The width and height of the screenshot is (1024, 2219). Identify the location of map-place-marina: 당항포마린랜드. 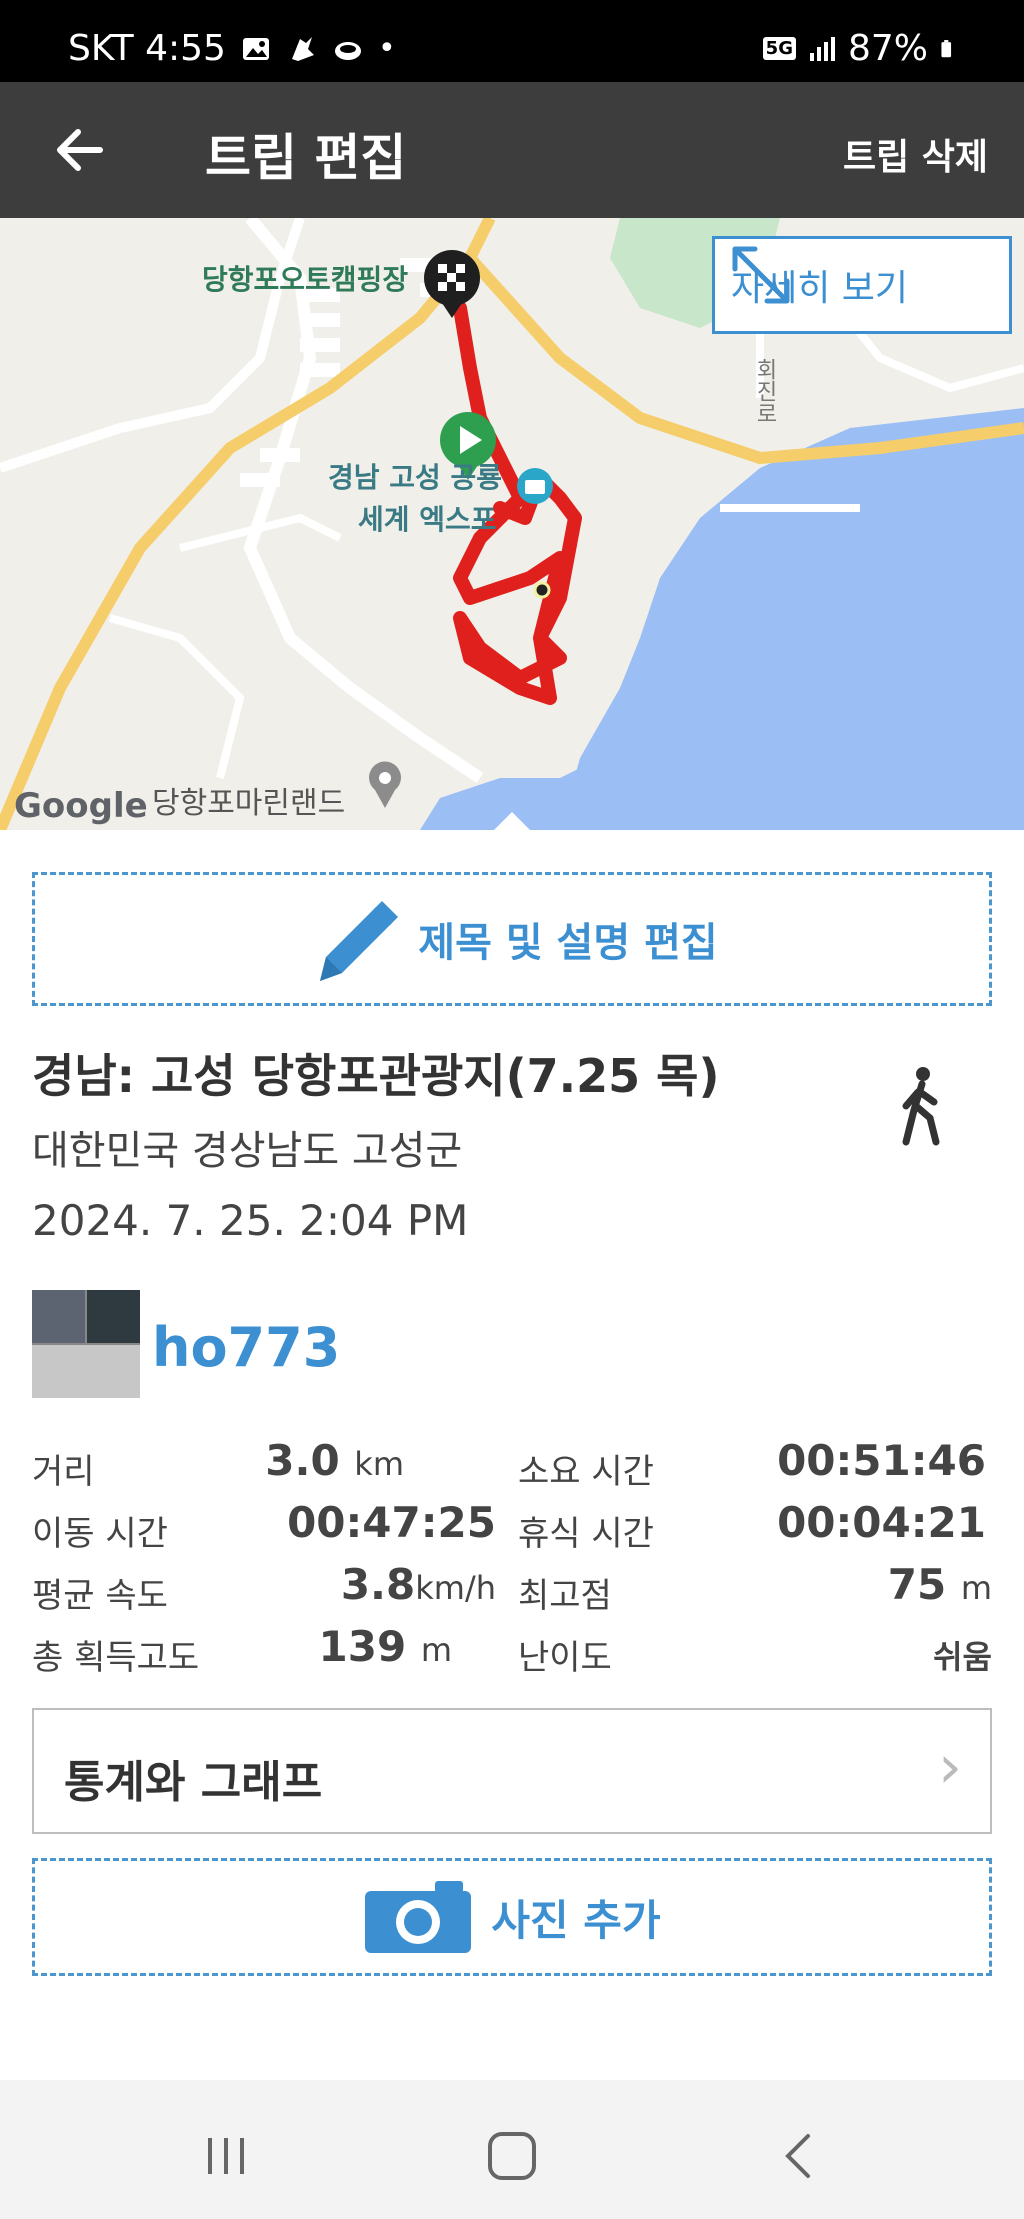
(249, 803).